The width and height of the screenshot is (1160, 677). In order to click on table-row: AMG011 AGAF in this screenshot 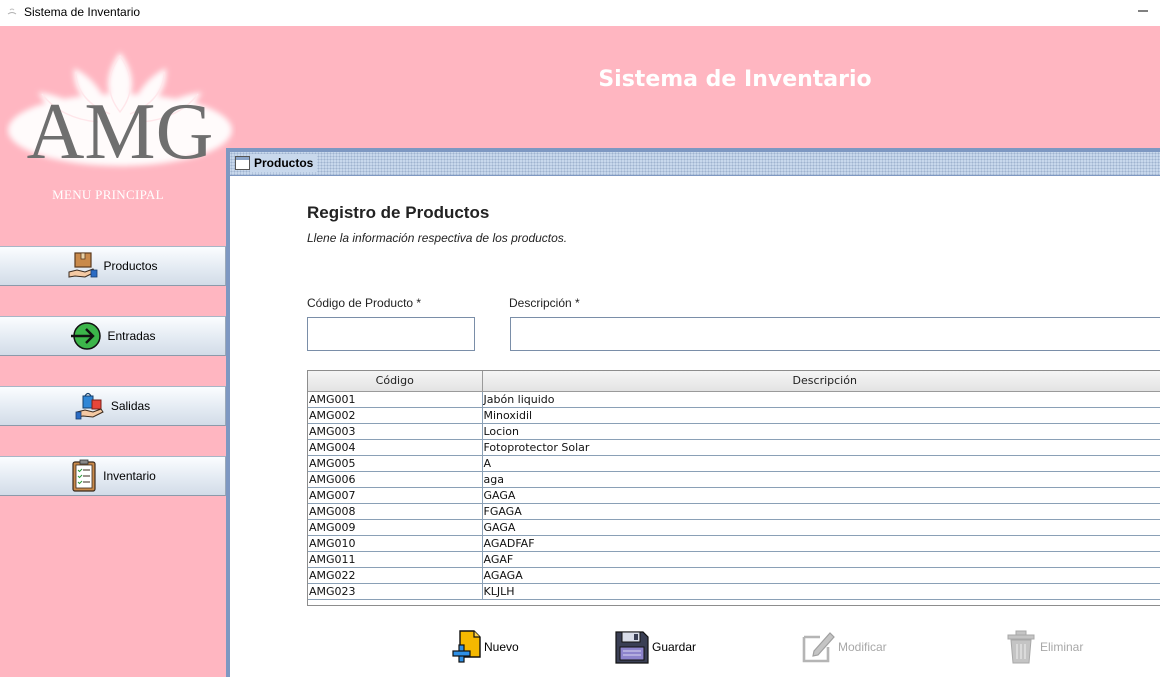, I will do `click(734, 559)`.